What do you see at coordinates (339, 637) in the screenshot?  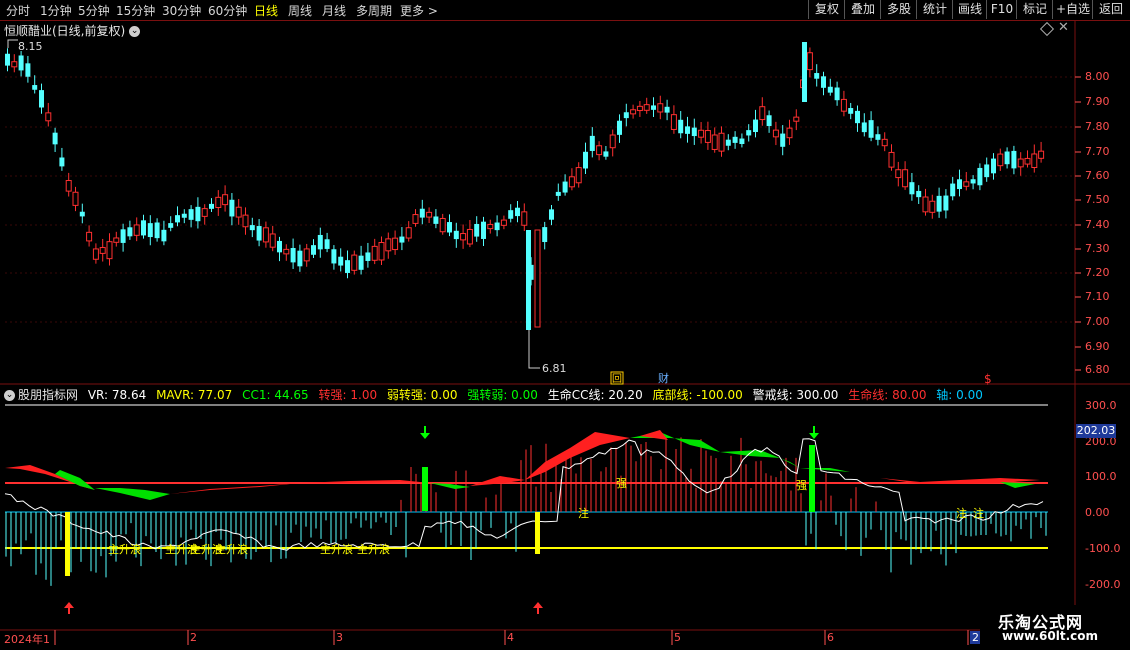 I see `date-label: 3` at bounding box center [339, 637].